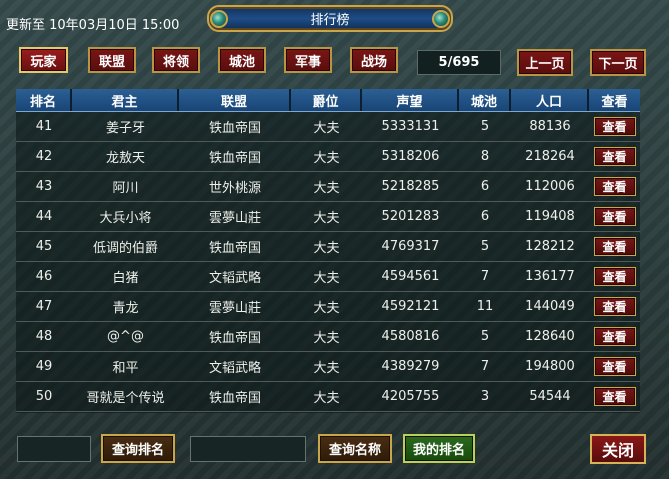  What do you see at coordinates (550, 186) in the screenshot?
I see `cell-population: 112006` at bounding box center [550, 186].